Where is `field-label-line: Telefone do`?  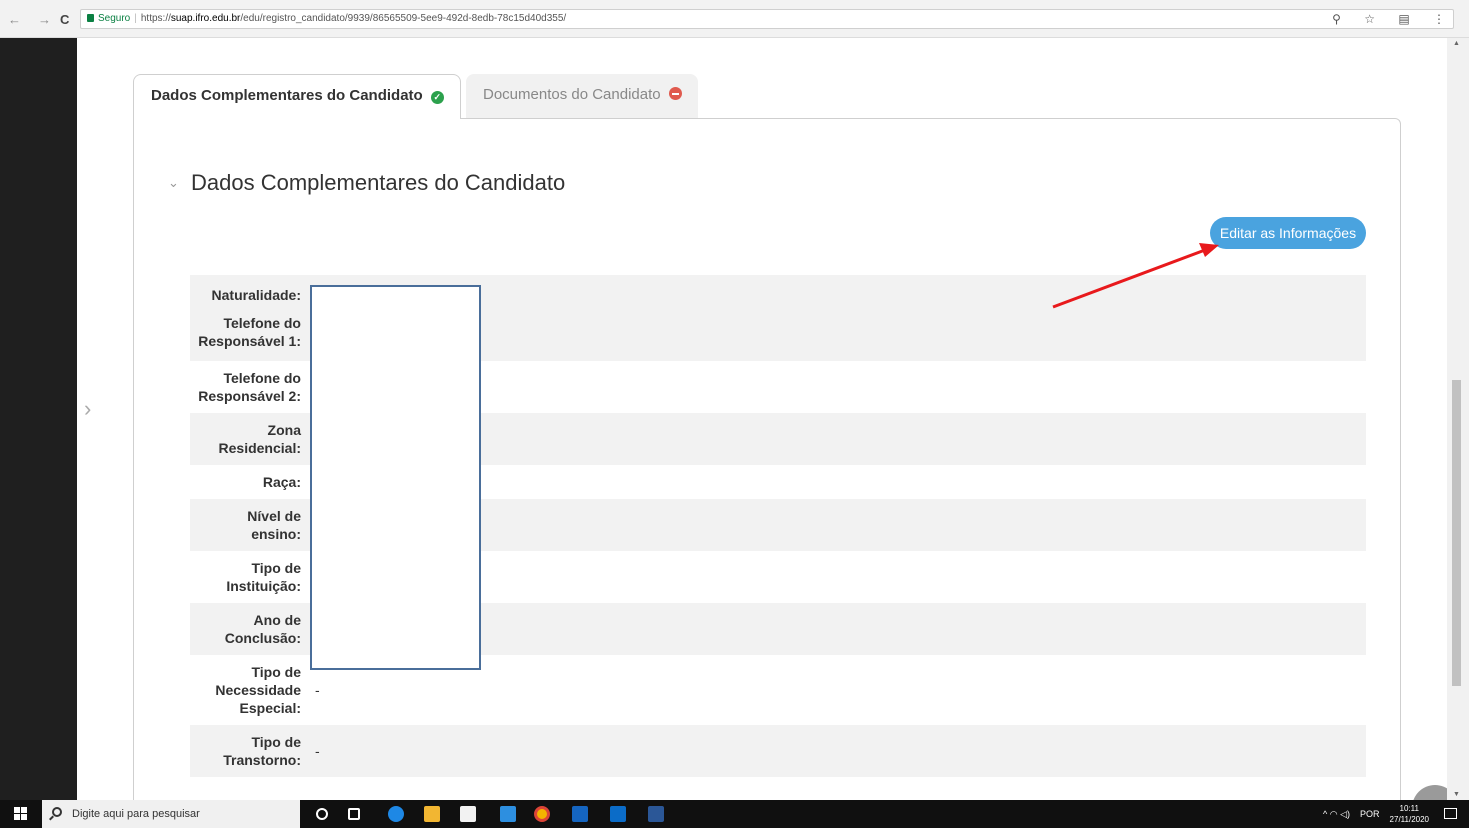
field-label-line: Telefone do is located at coordinates (262, 378).